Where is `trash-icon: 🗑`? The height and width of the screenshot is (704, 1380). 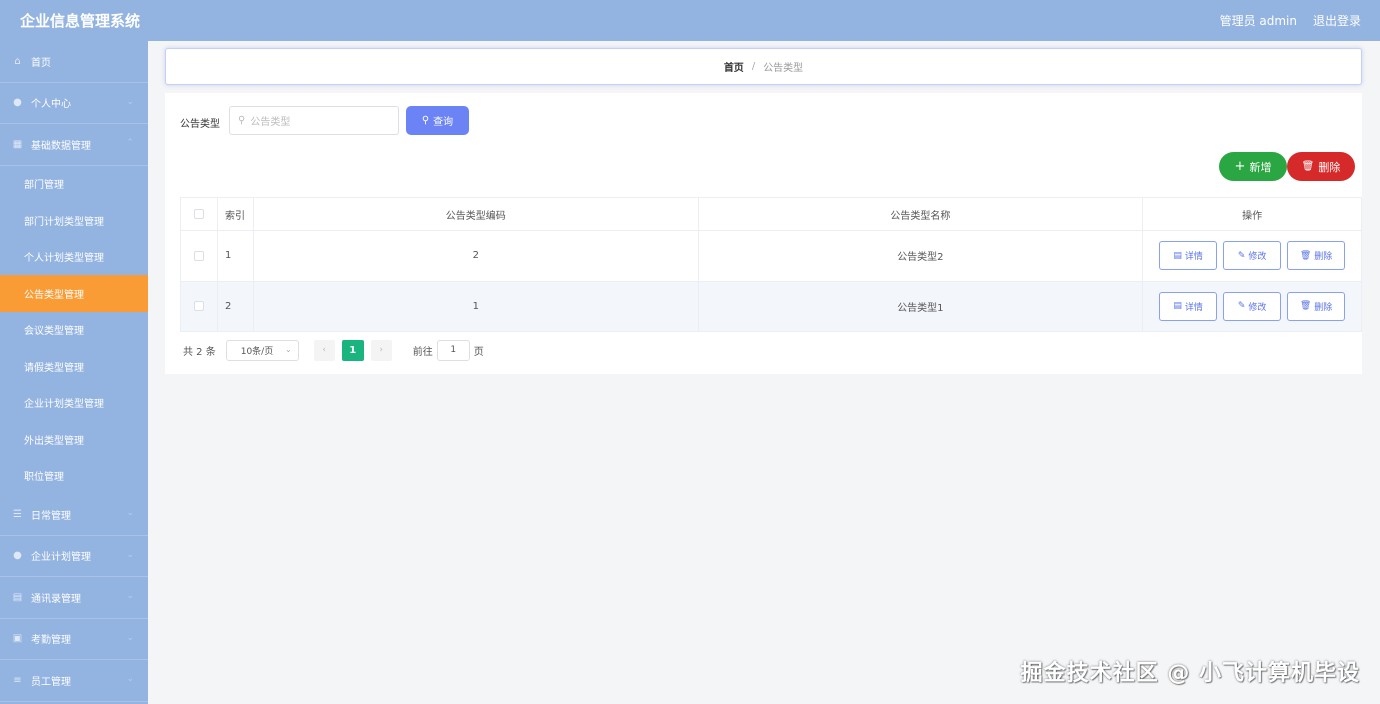
trash-icon: 🗑 is located at coordinates (1305, 255).